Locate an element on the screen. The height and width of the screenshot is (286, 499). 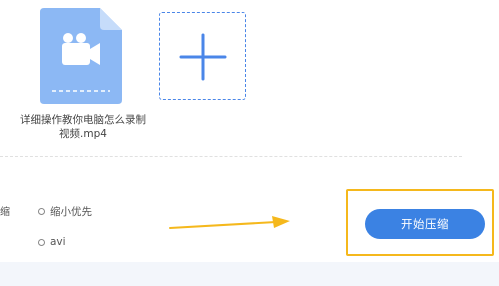
divider is located at coordinates (231, 156).